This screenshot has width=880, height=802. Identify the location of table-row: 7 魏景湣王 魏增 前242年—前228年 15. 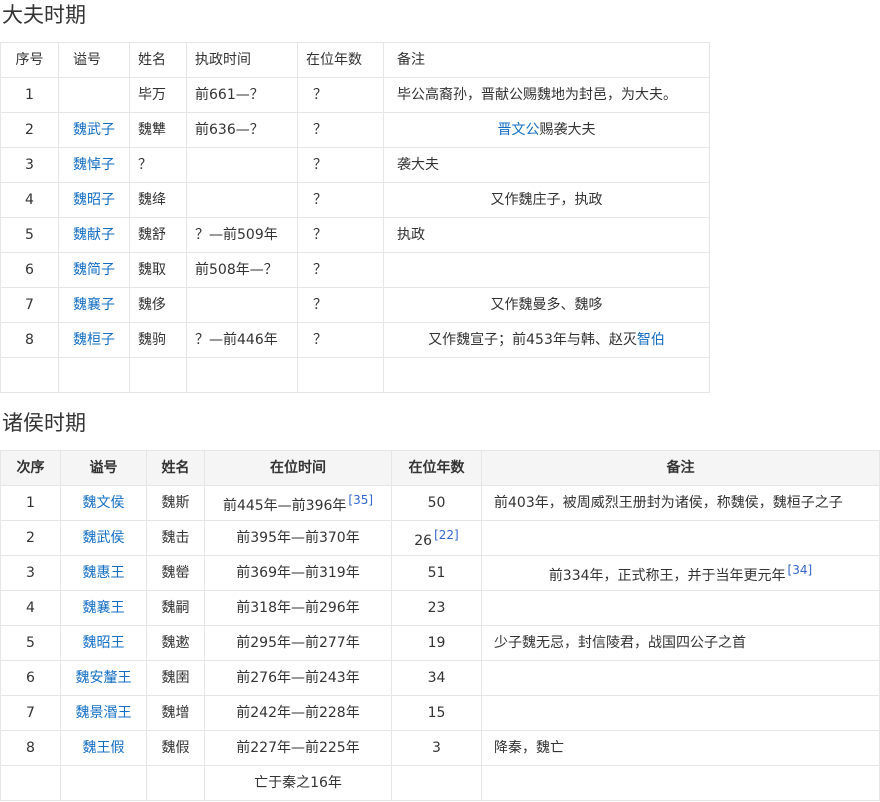
(440, 713).